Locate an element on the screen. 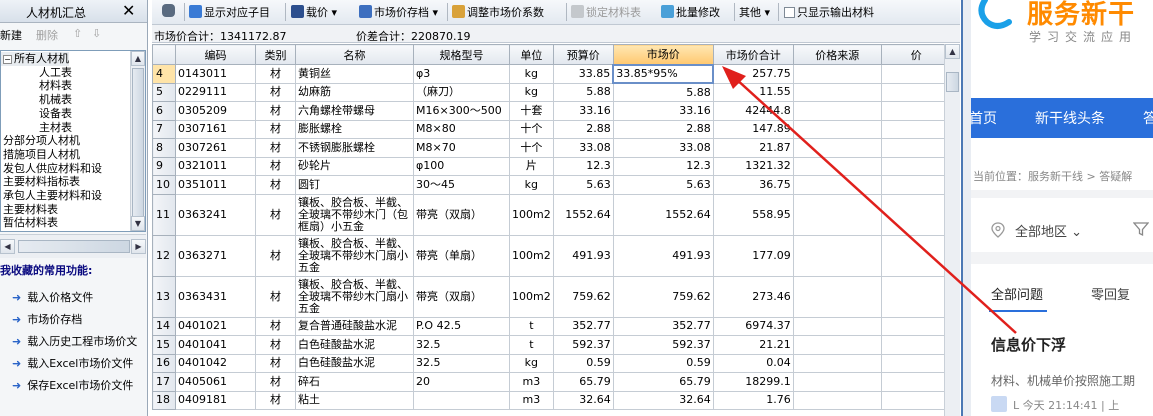 The height and width of the screenshot is (416, 1153). scroll-thumb is located at coordinates (138, 143).